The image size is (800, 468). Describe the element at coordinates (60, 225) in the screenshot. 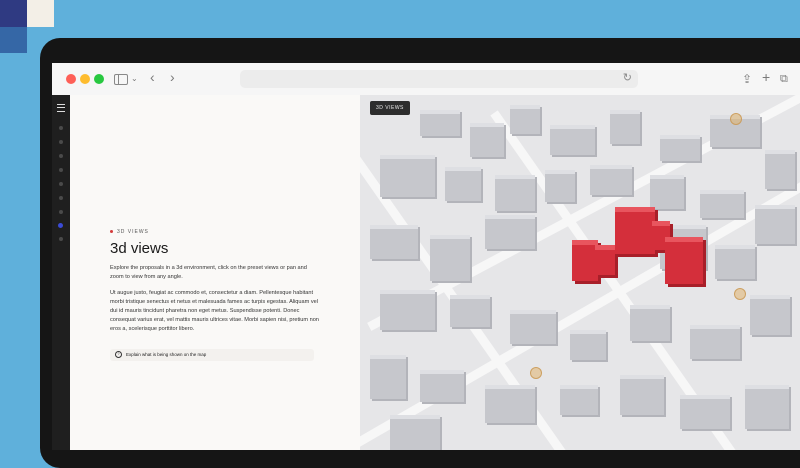

I see `rail-nav-item-active` at that location.